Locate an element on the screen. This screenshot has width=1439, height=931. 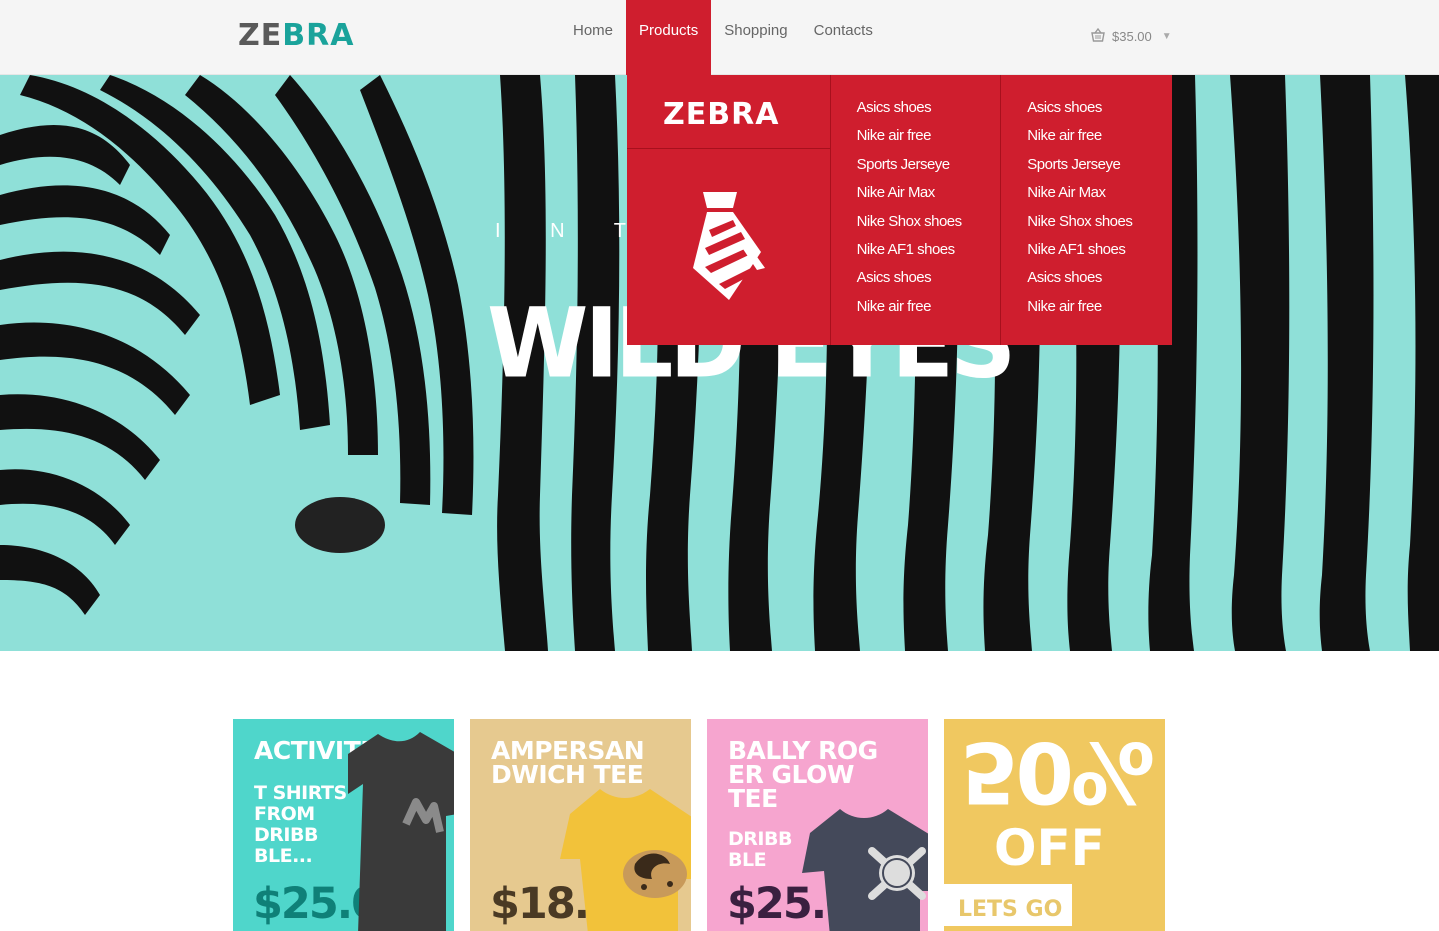
promo-title: BALLY ROG ER GLOW TEE is located at coordinates (803, 774).